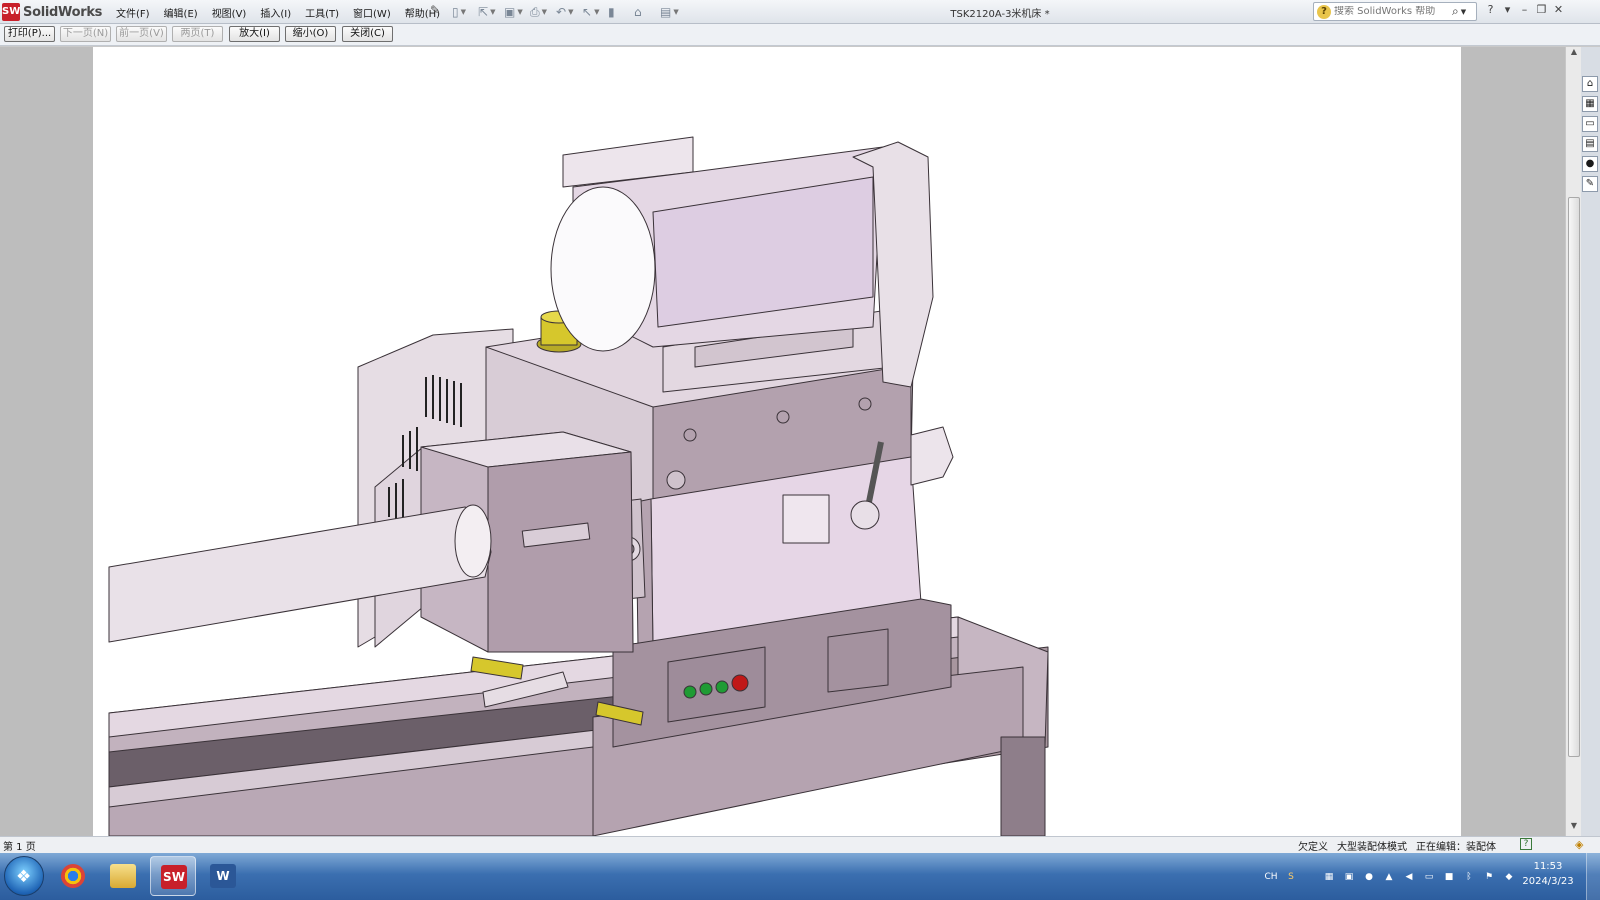 Image resolution: width=1600 pixels, height=900 pixels. I want to click on clock-date: 2024/3/23, so click(1548, 881).